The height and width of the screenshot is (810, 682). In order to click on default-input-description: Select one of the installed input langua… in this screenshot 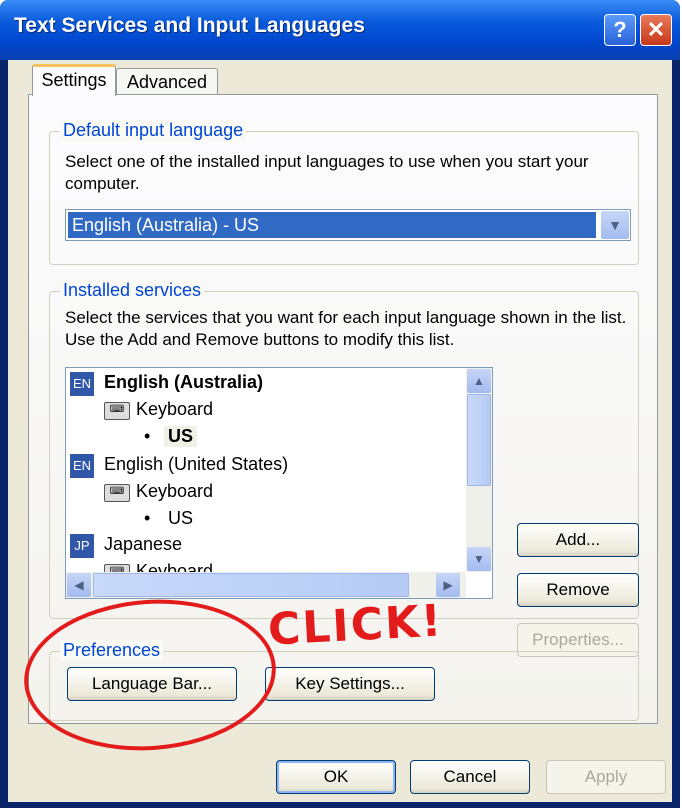, I will do `click(327, 172)`.